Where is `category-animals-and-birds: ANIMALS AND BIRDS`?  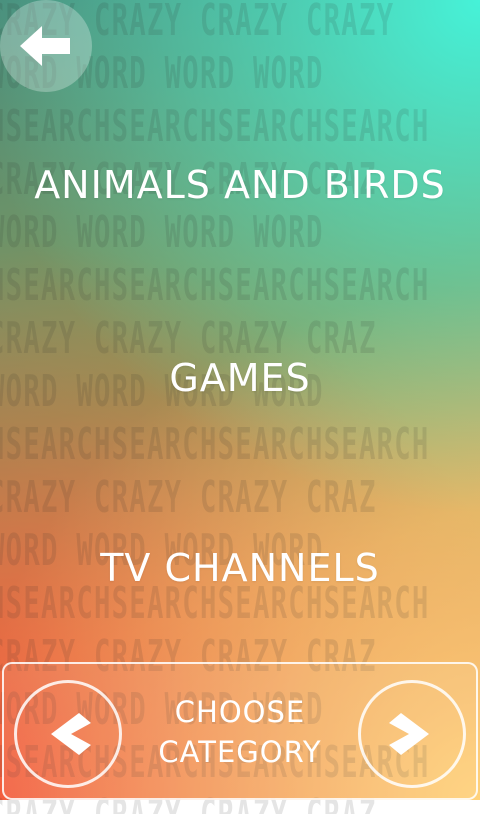
category-animals-and-birds: ANIMALS AND BIRDS is located at coordinates (240, 185).